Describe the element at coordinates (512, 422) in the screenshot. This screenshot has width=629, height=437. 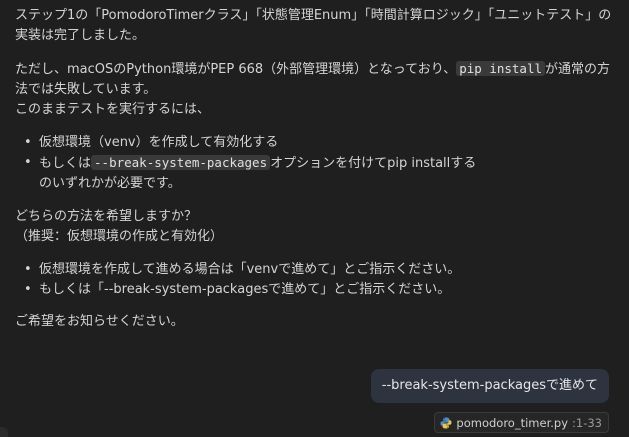
I see `file-chip-filename: pomodoro_timer.py` at that location.